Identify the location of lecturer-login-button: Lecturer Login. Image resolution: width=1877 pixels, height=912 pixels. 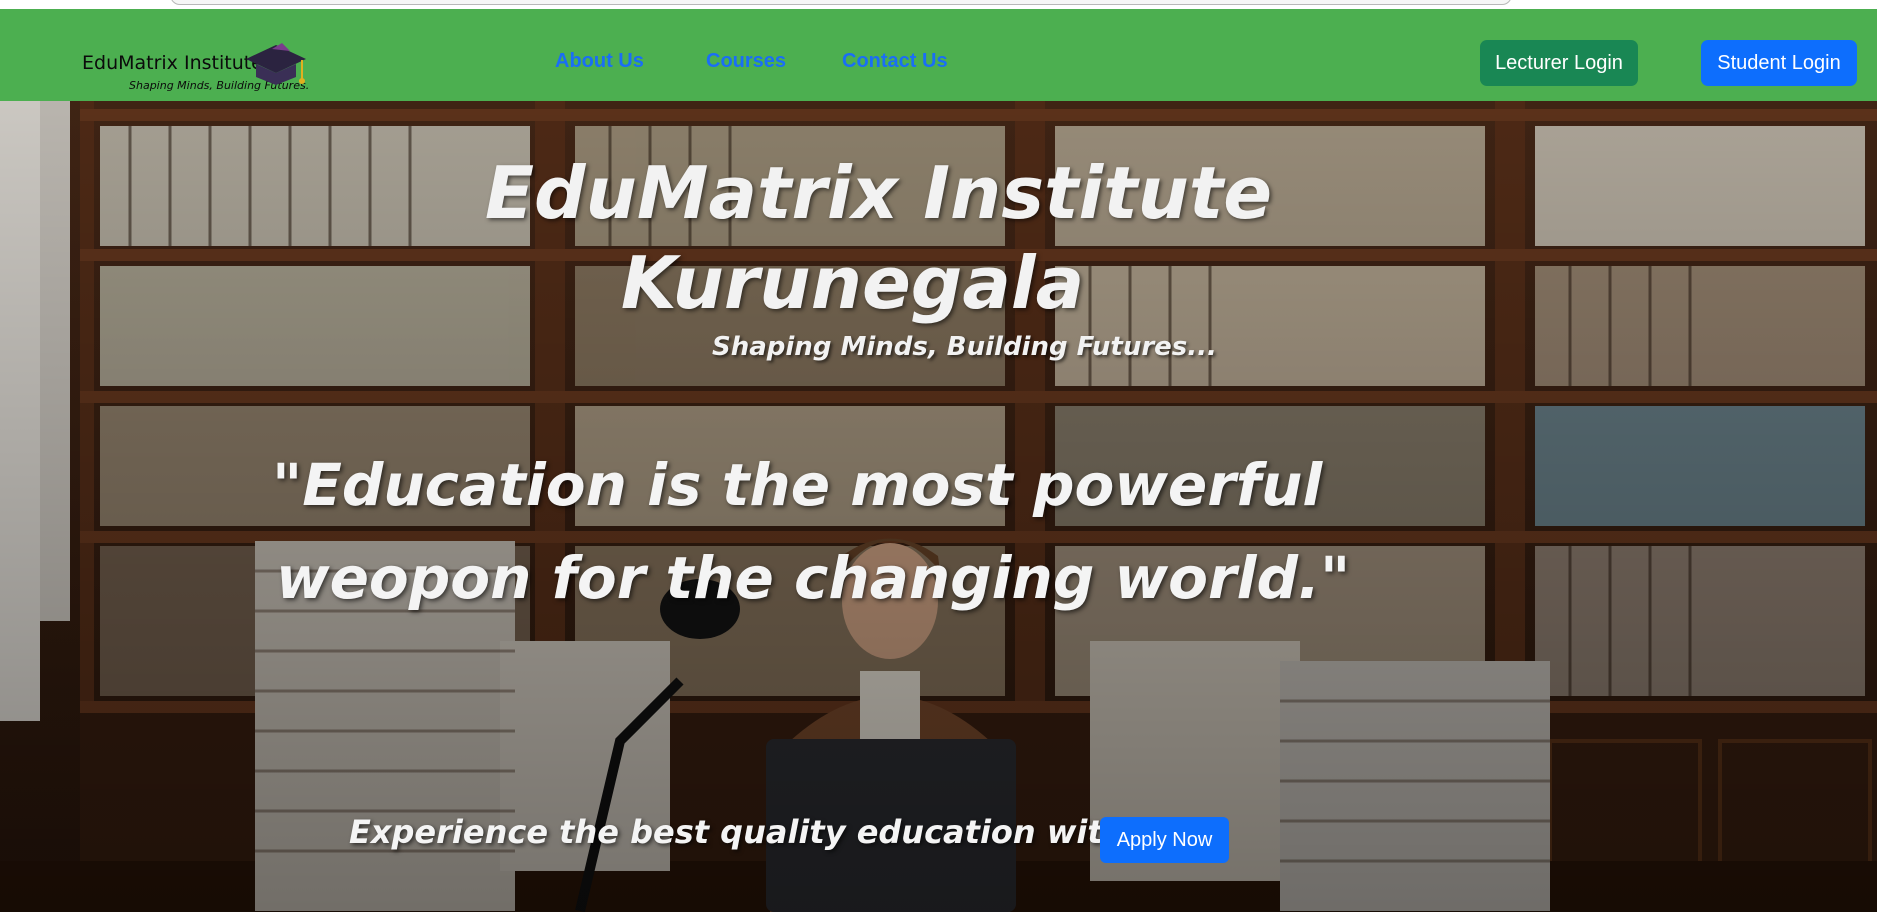
(1559, 63).